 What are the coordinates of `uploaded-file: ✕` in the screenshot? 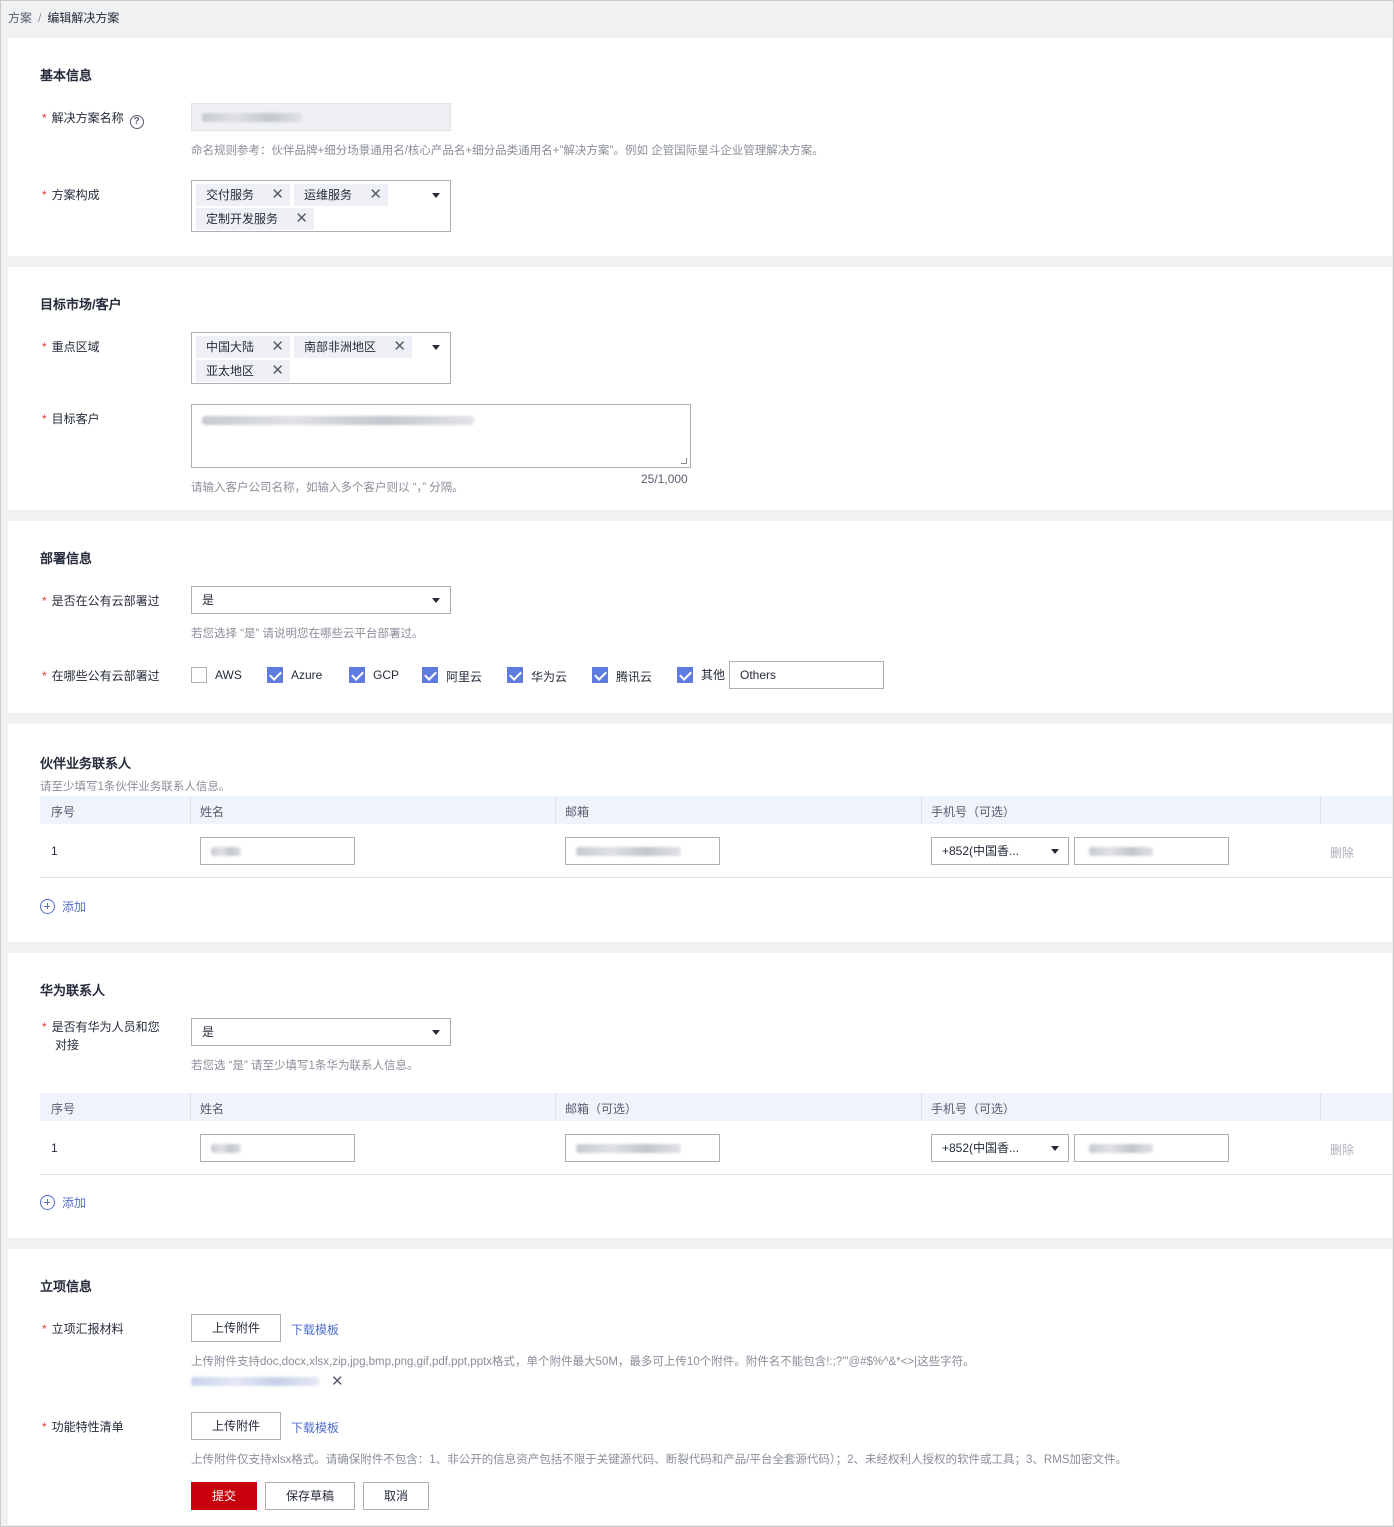 It's located at (271, 1381).